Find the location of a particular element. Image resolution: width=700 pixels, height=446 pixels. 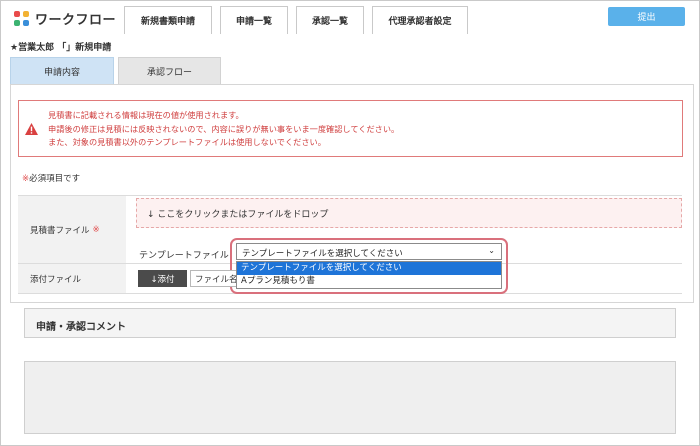

tab-application-list: 申請一覧 is located at coordinates (254, 20).